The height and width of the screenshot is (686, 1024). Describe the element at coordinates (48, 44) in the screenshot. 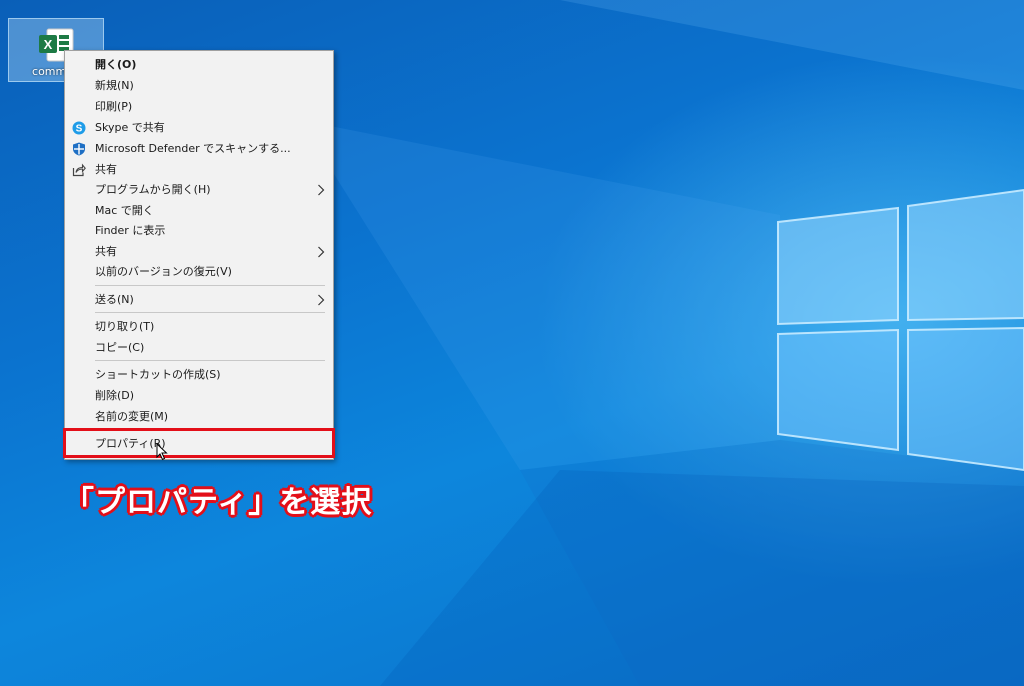

I see `svg-text: X` at that location.